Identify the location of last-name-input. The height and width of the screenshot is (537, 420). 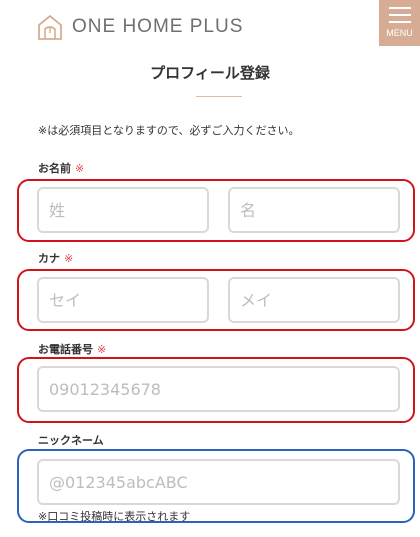
(123, 210).